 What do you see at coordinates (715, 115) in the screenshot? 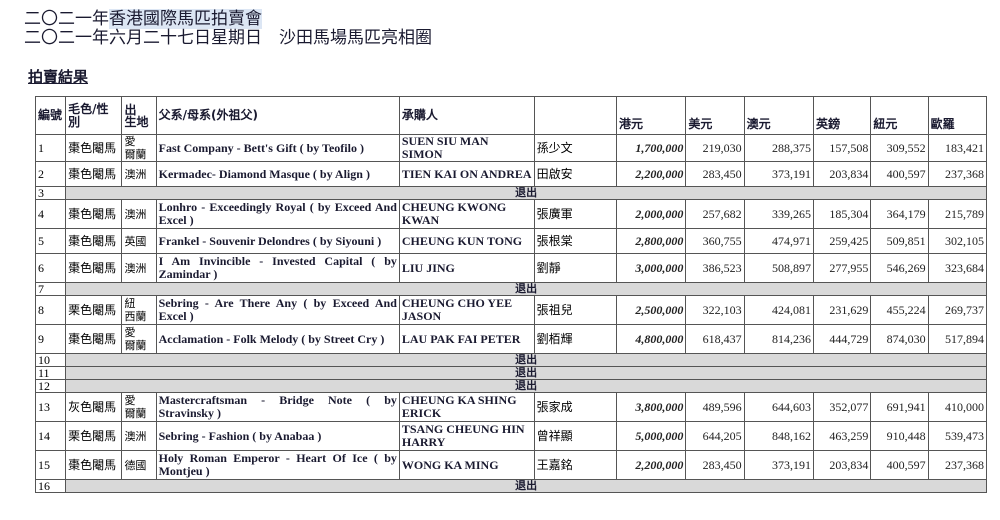
I see `header-usd: 美元` at bounding box center [715, 115].